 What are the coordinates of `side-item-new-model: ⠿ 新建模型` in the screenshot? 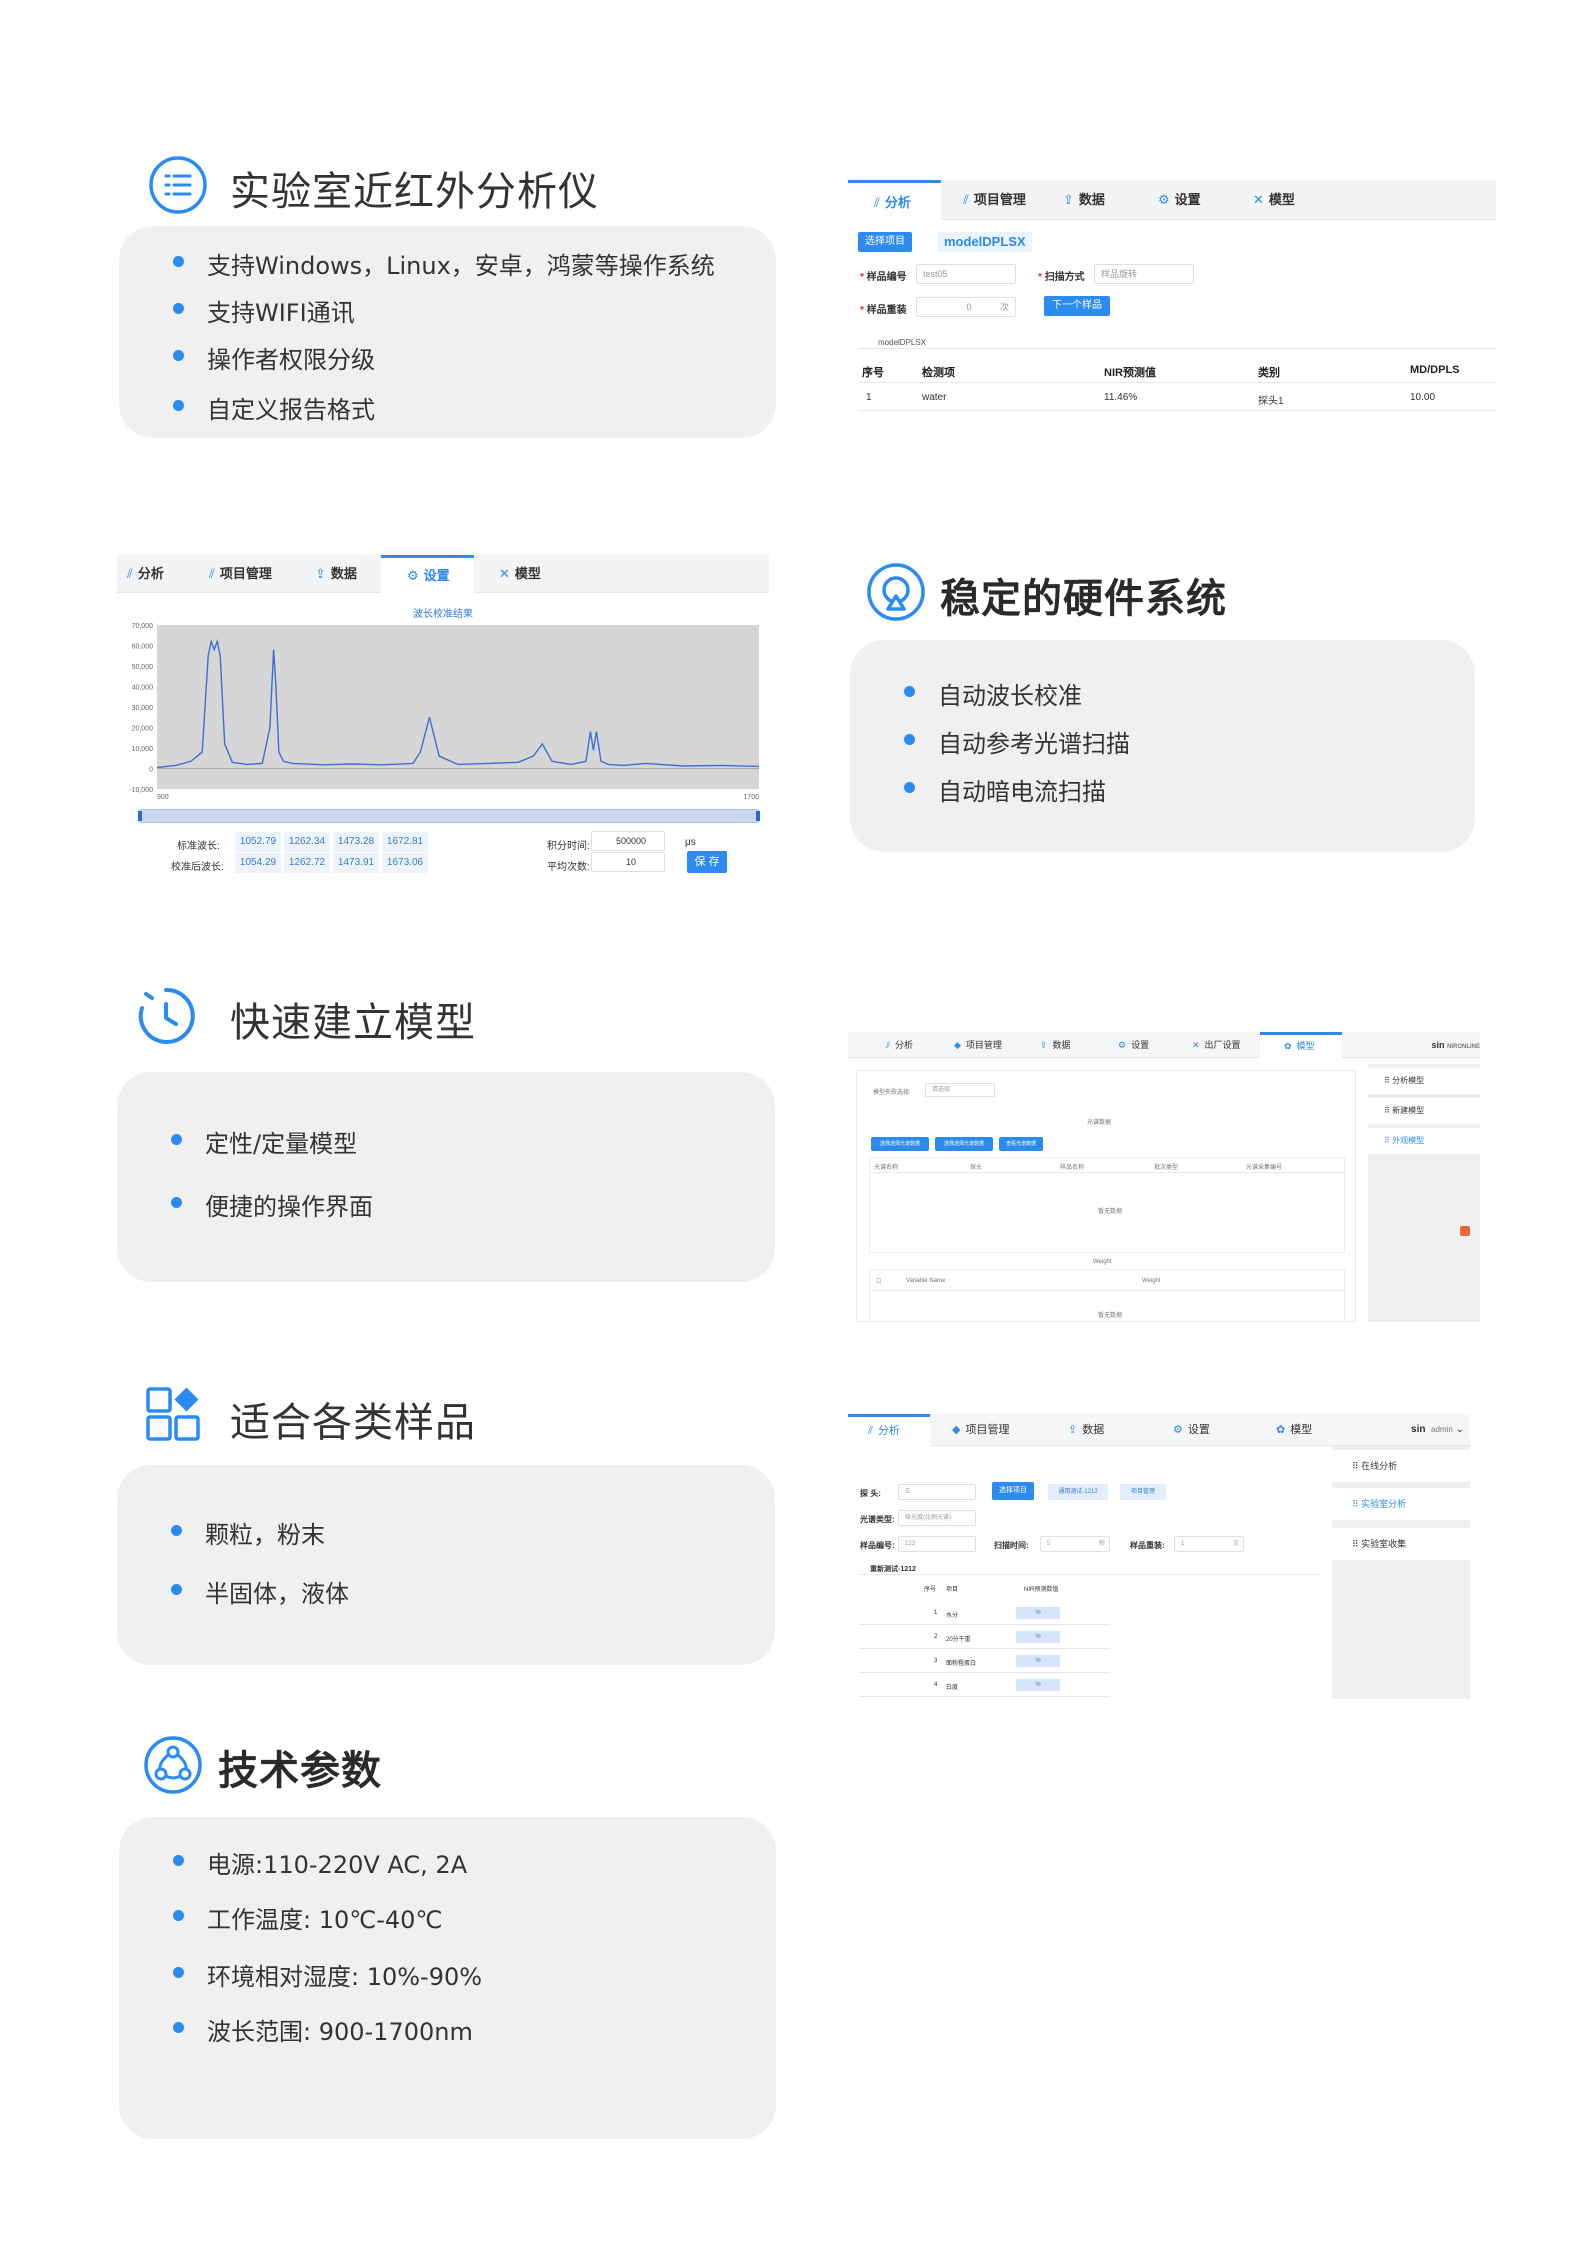 It's located at (1424, 1111).